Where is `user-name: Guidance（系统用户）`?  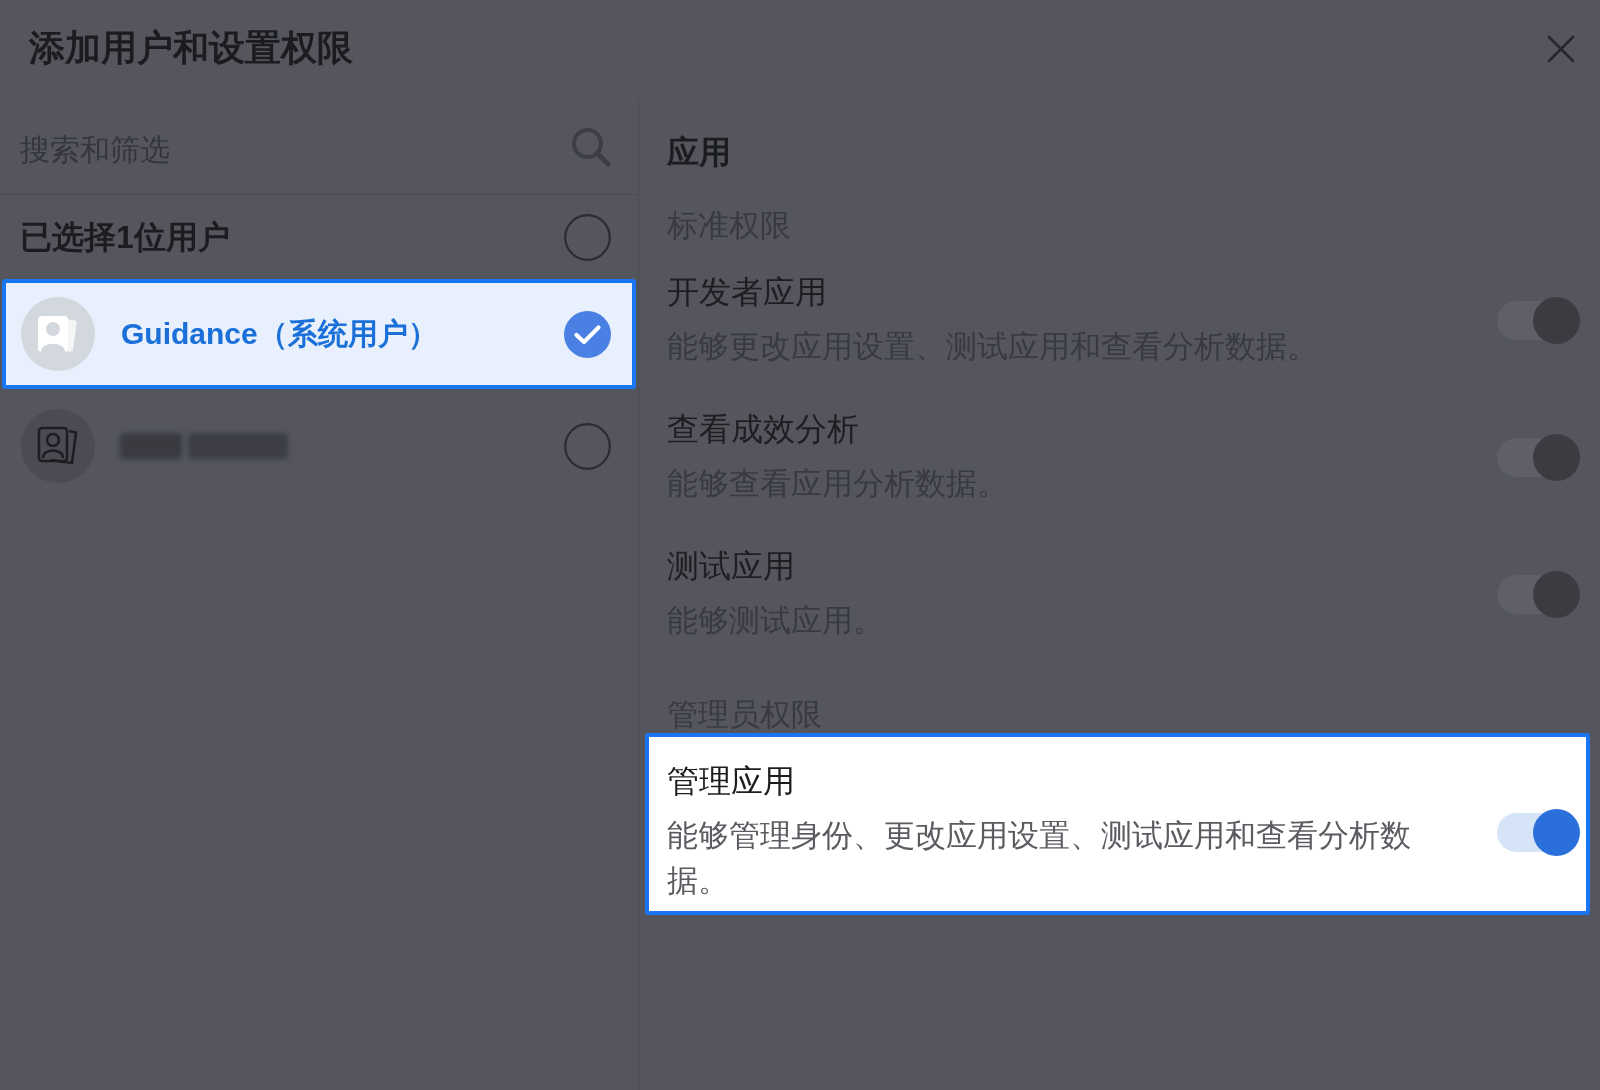 user-name: Guidance（系统用户） is located at coordinates (279, 334).